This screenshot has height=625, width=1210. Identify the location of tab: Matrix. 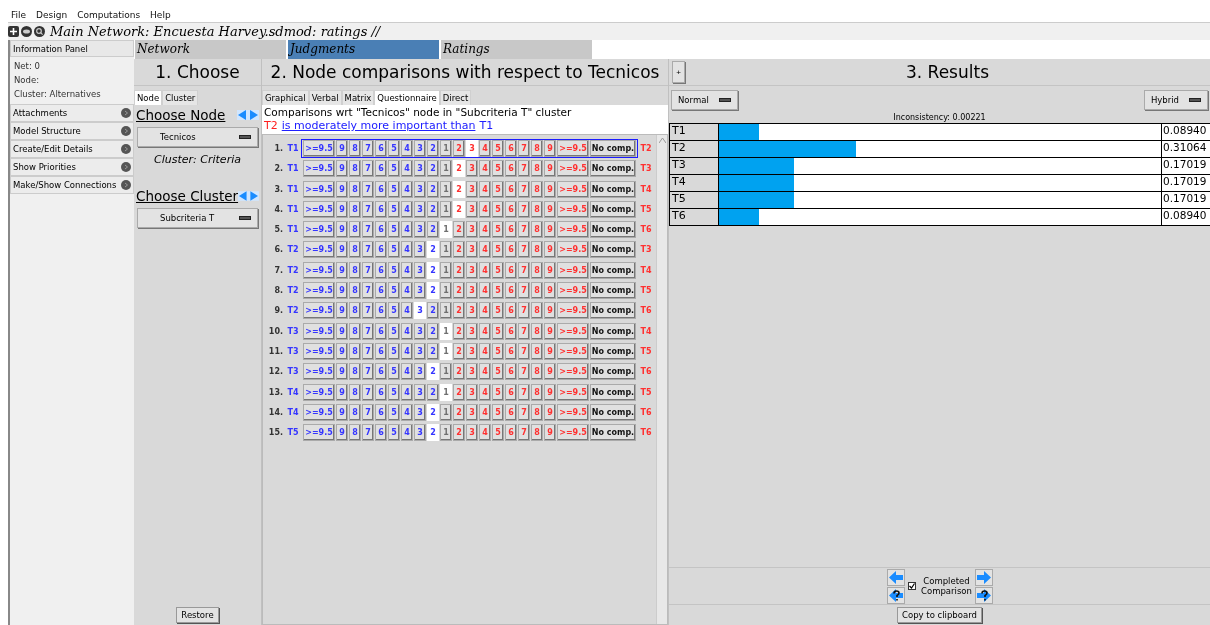
(358, 97).